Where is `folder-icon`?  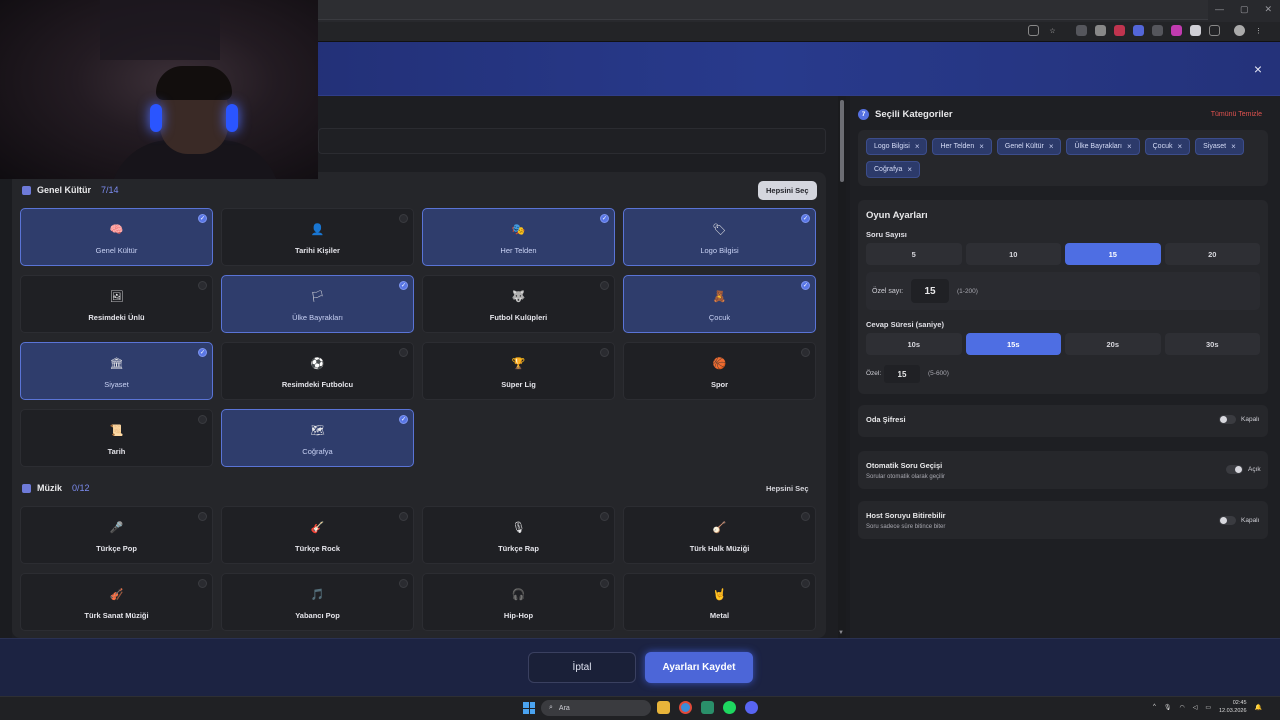
folder-icon is located at coordinates (663, 707).